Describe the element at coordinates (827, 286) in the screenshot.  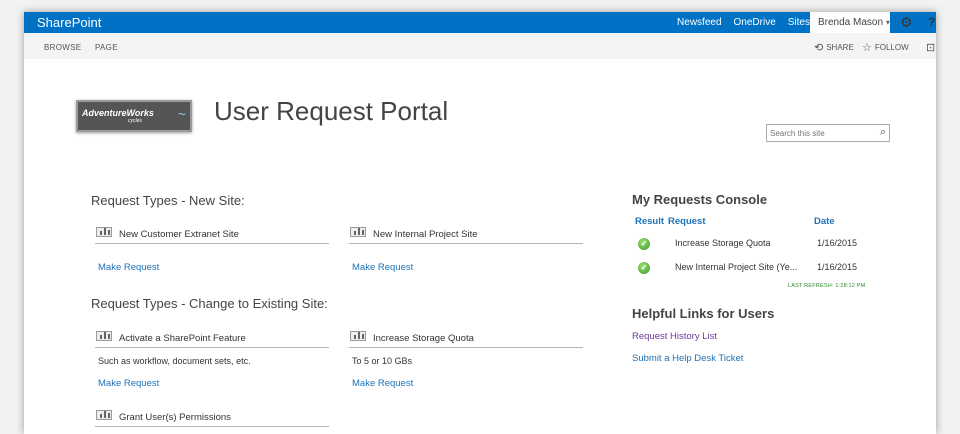
I see `last-refresh-status: LAST REFRESH: 1:28:12 PM` at that location.